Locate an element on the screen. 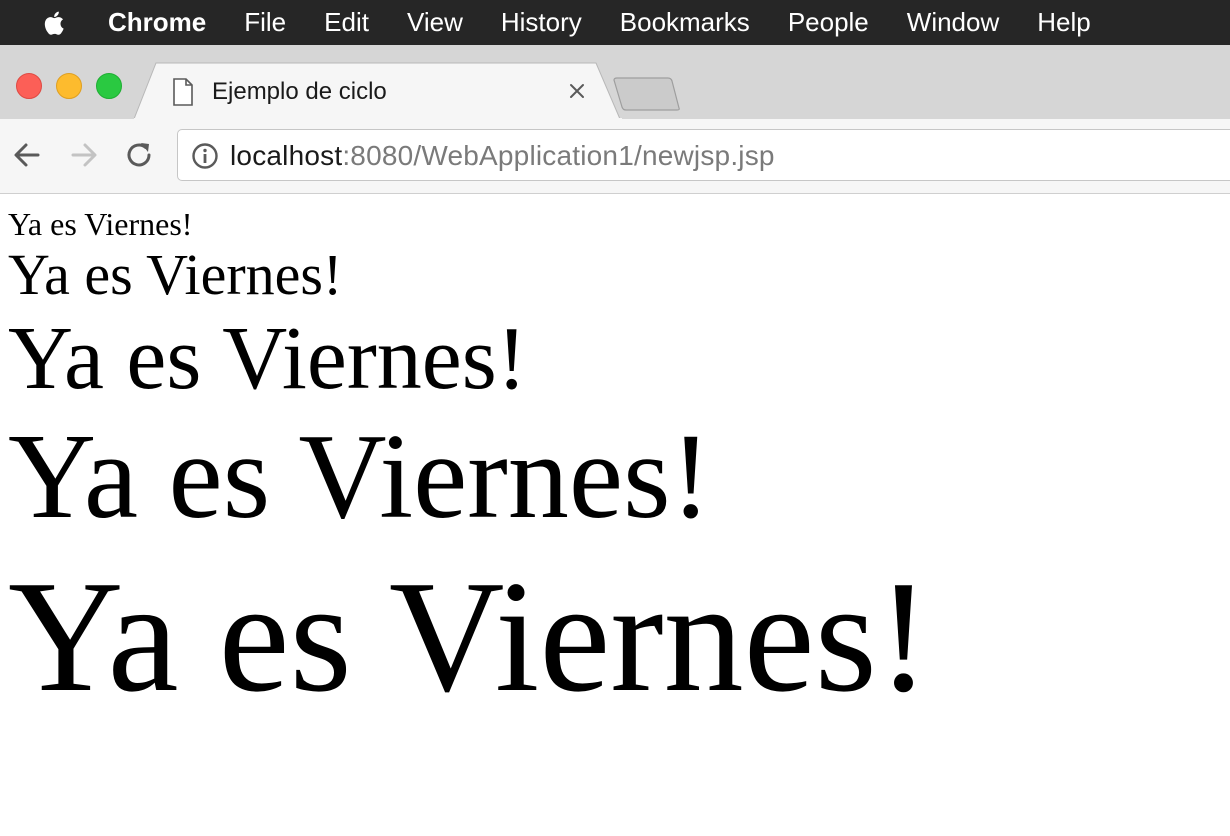  window-zoom-button is located at coordinates (109, 86).